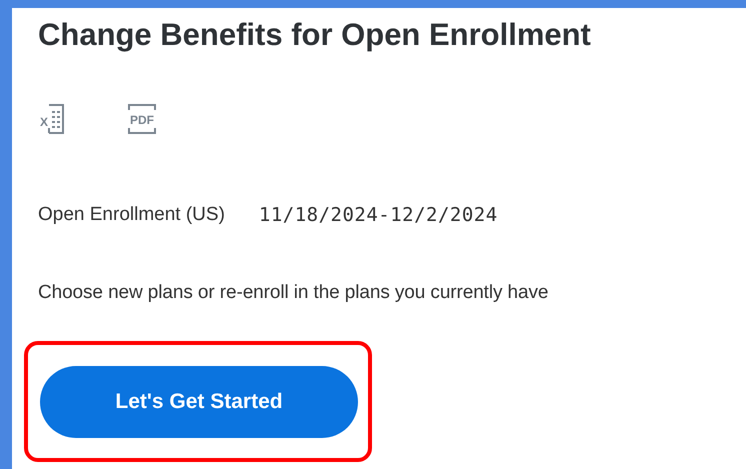  Describe the element at coordinates (378, 215) in the screenshot. I see `event-dates: 11/18/2024-12/2/2024` at that location.